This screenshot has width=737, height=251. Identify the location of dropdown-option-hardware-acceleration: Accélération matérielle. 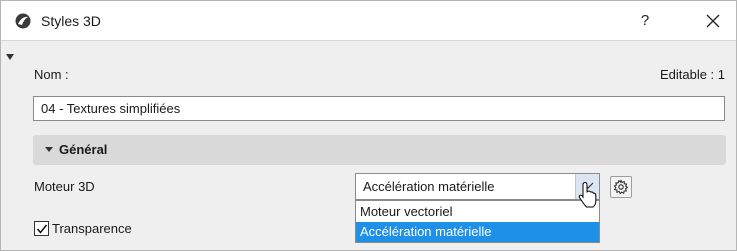
(477, 232).